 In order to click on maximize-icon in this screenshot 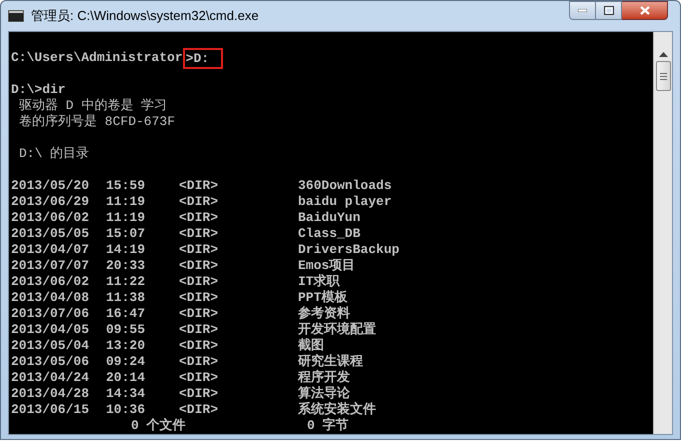, I will do `click(609, 10)`.